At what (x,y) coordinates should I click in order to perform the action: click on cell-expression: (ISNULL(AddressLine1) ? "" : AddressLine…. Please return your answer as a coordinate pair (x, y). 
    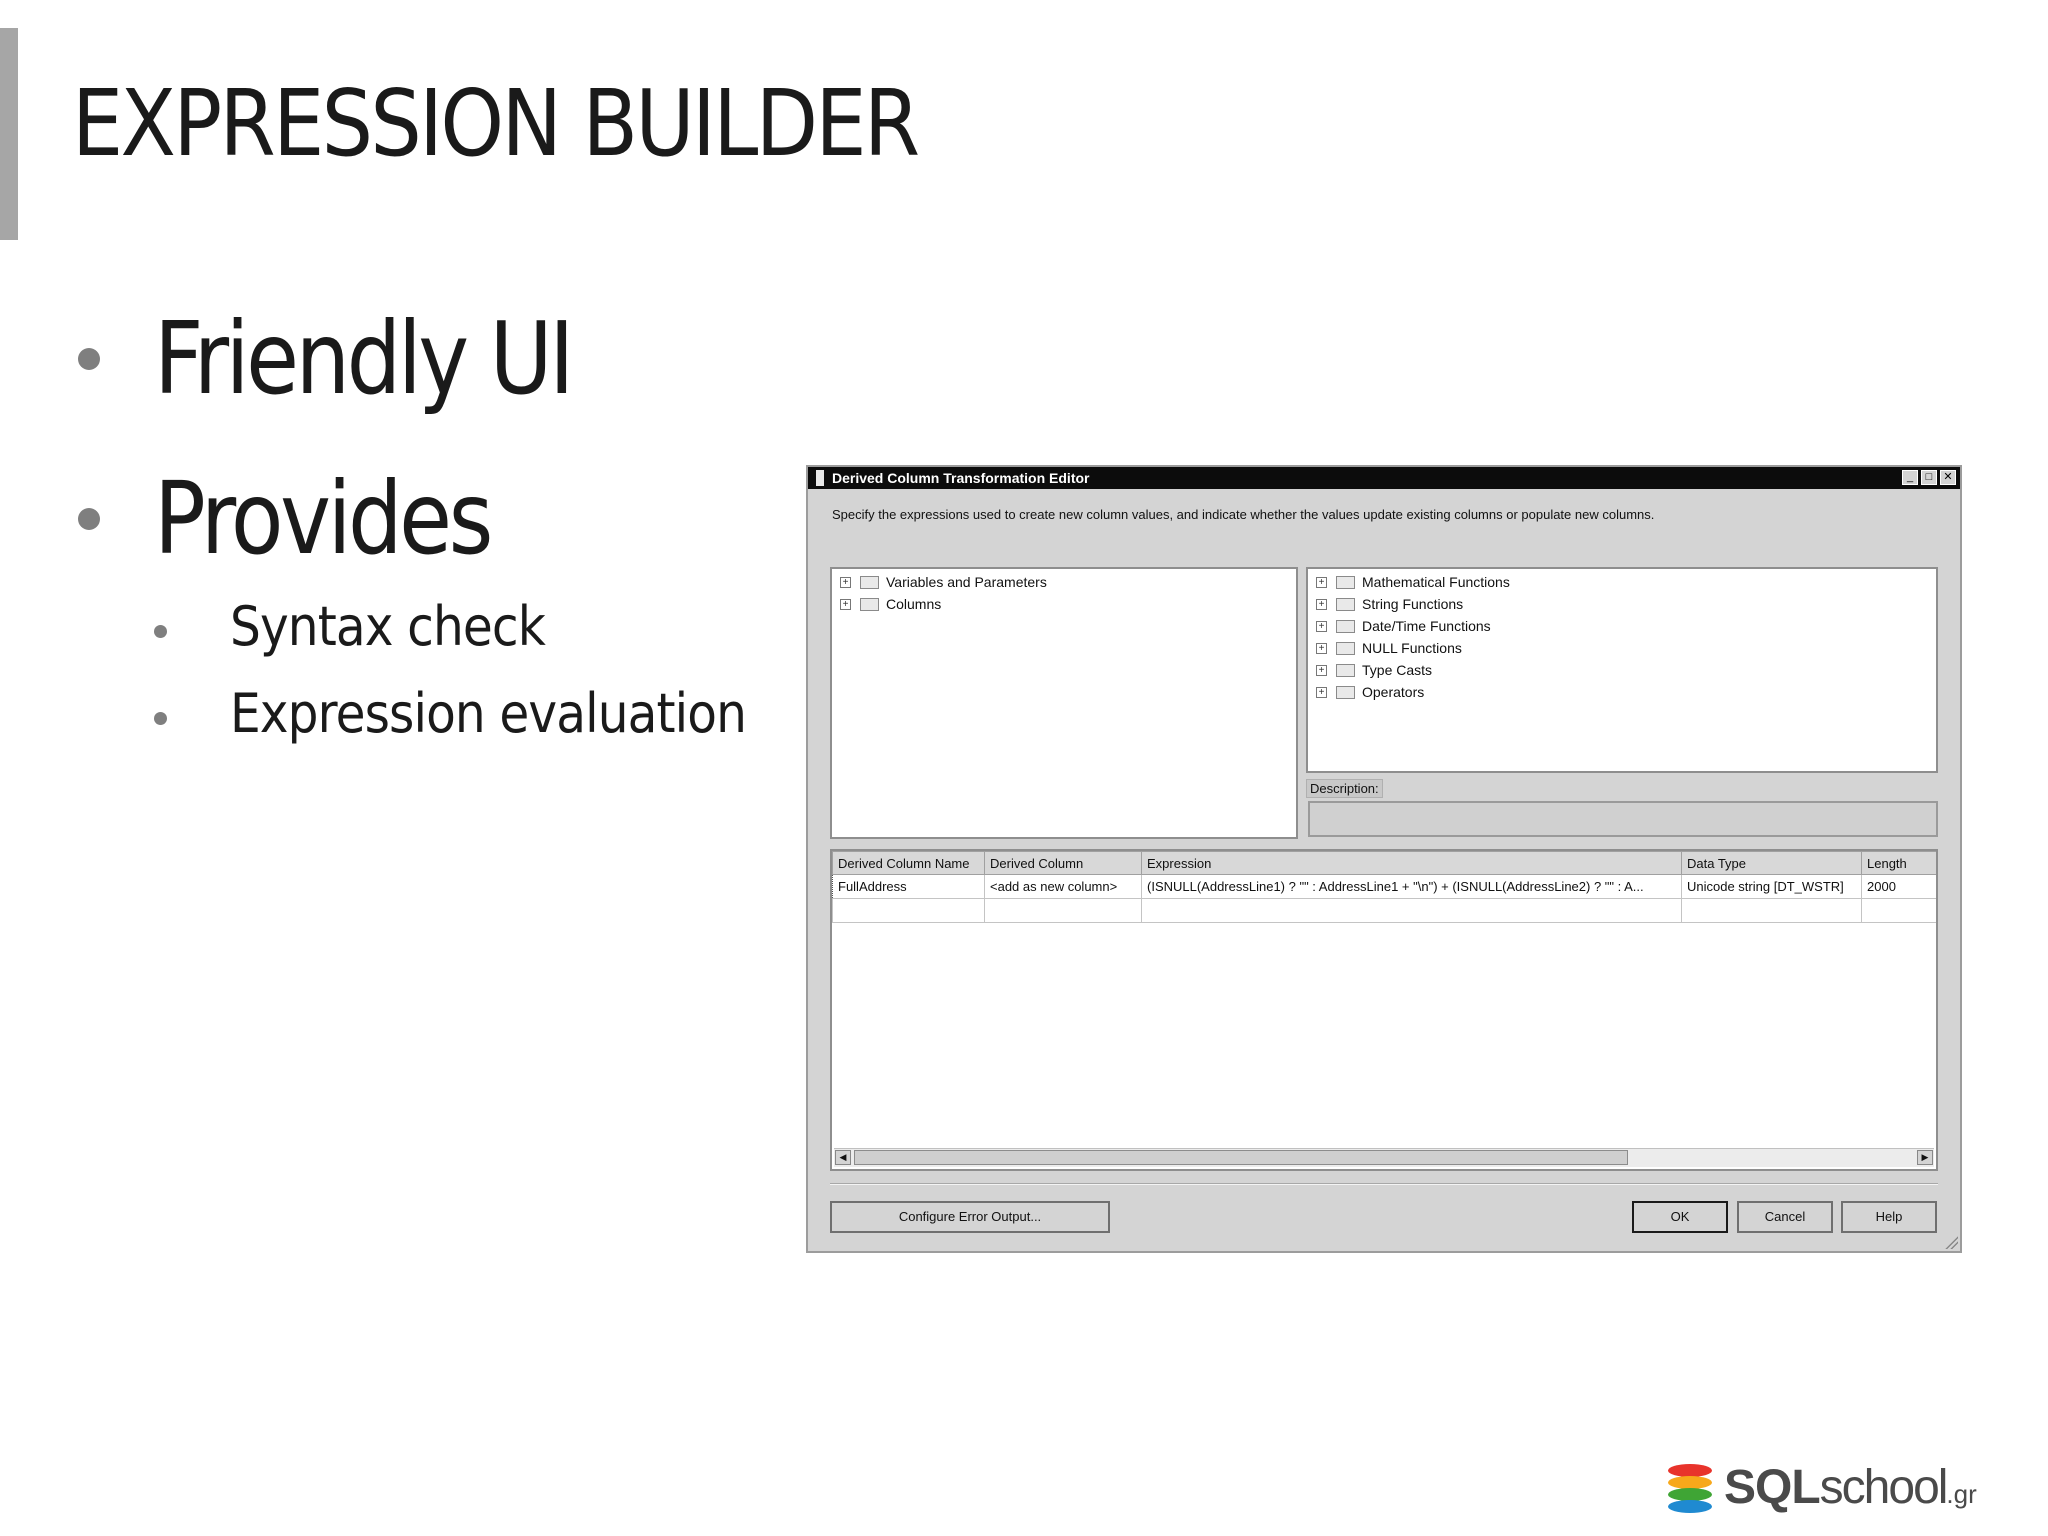
    Looking at the image, I should click on (1411, 886).